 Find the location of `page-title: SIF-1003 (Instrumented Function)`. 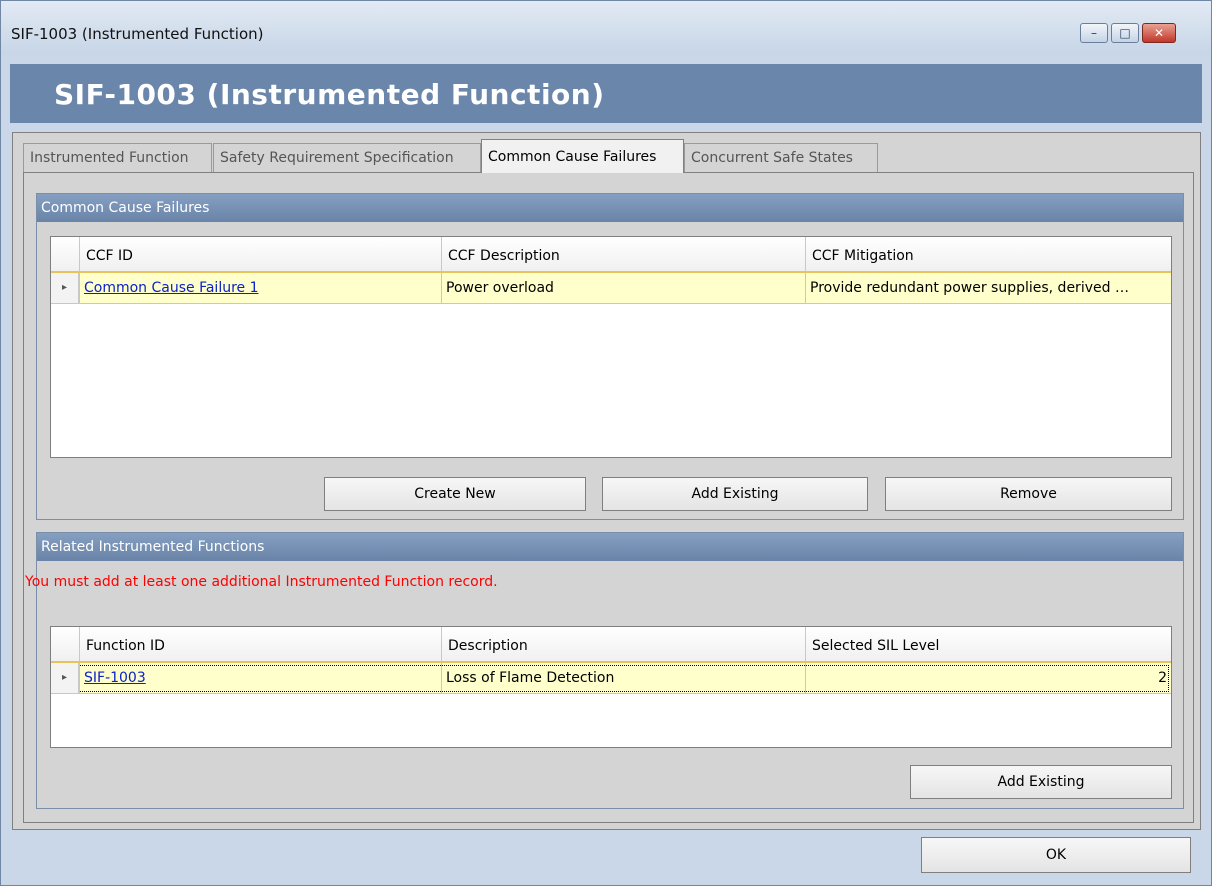

page-title: SIF-1003 (Instrumented Function) is located at coordinates (329, 94).